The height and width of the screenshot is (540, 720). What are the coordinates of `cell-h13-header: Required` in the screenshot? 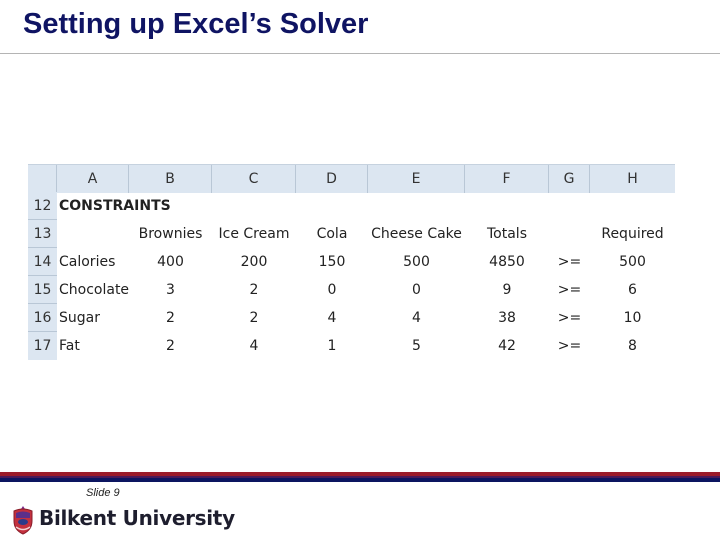 It's located at (632, 234).